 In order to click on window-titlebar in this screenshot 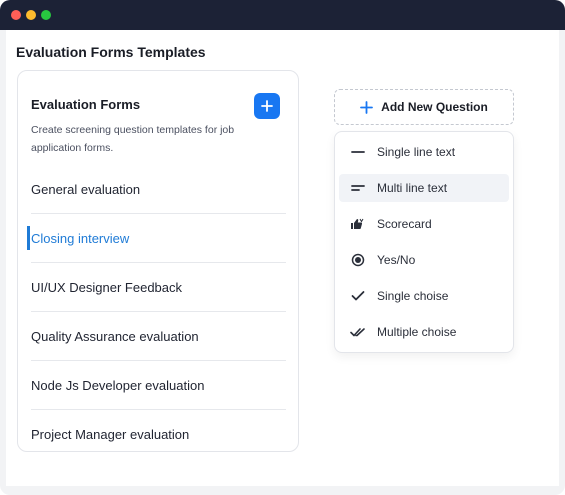, I will do `click(282, 15)`.